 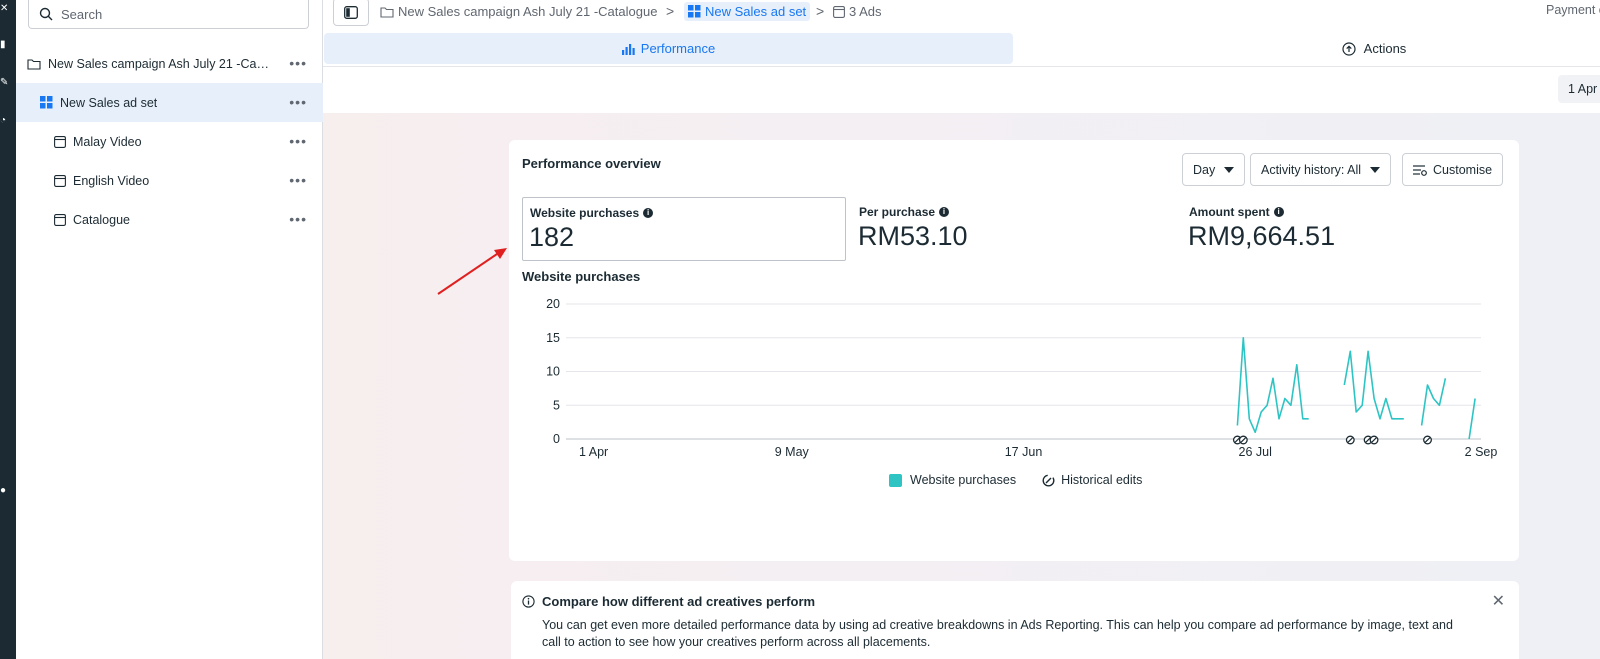 I want to click on metric-per-purchase: Per purchase i RM53.10, so click(x=1012, y=229).